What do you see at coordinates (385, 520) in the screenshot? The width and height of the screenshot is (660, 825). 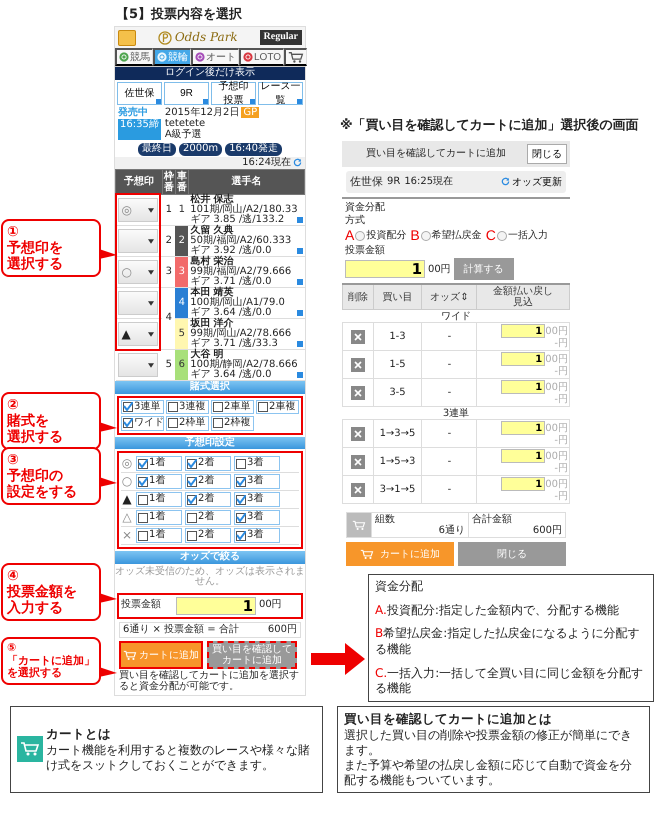 I see `count-label: 組数` at bounding box center [385, 520].